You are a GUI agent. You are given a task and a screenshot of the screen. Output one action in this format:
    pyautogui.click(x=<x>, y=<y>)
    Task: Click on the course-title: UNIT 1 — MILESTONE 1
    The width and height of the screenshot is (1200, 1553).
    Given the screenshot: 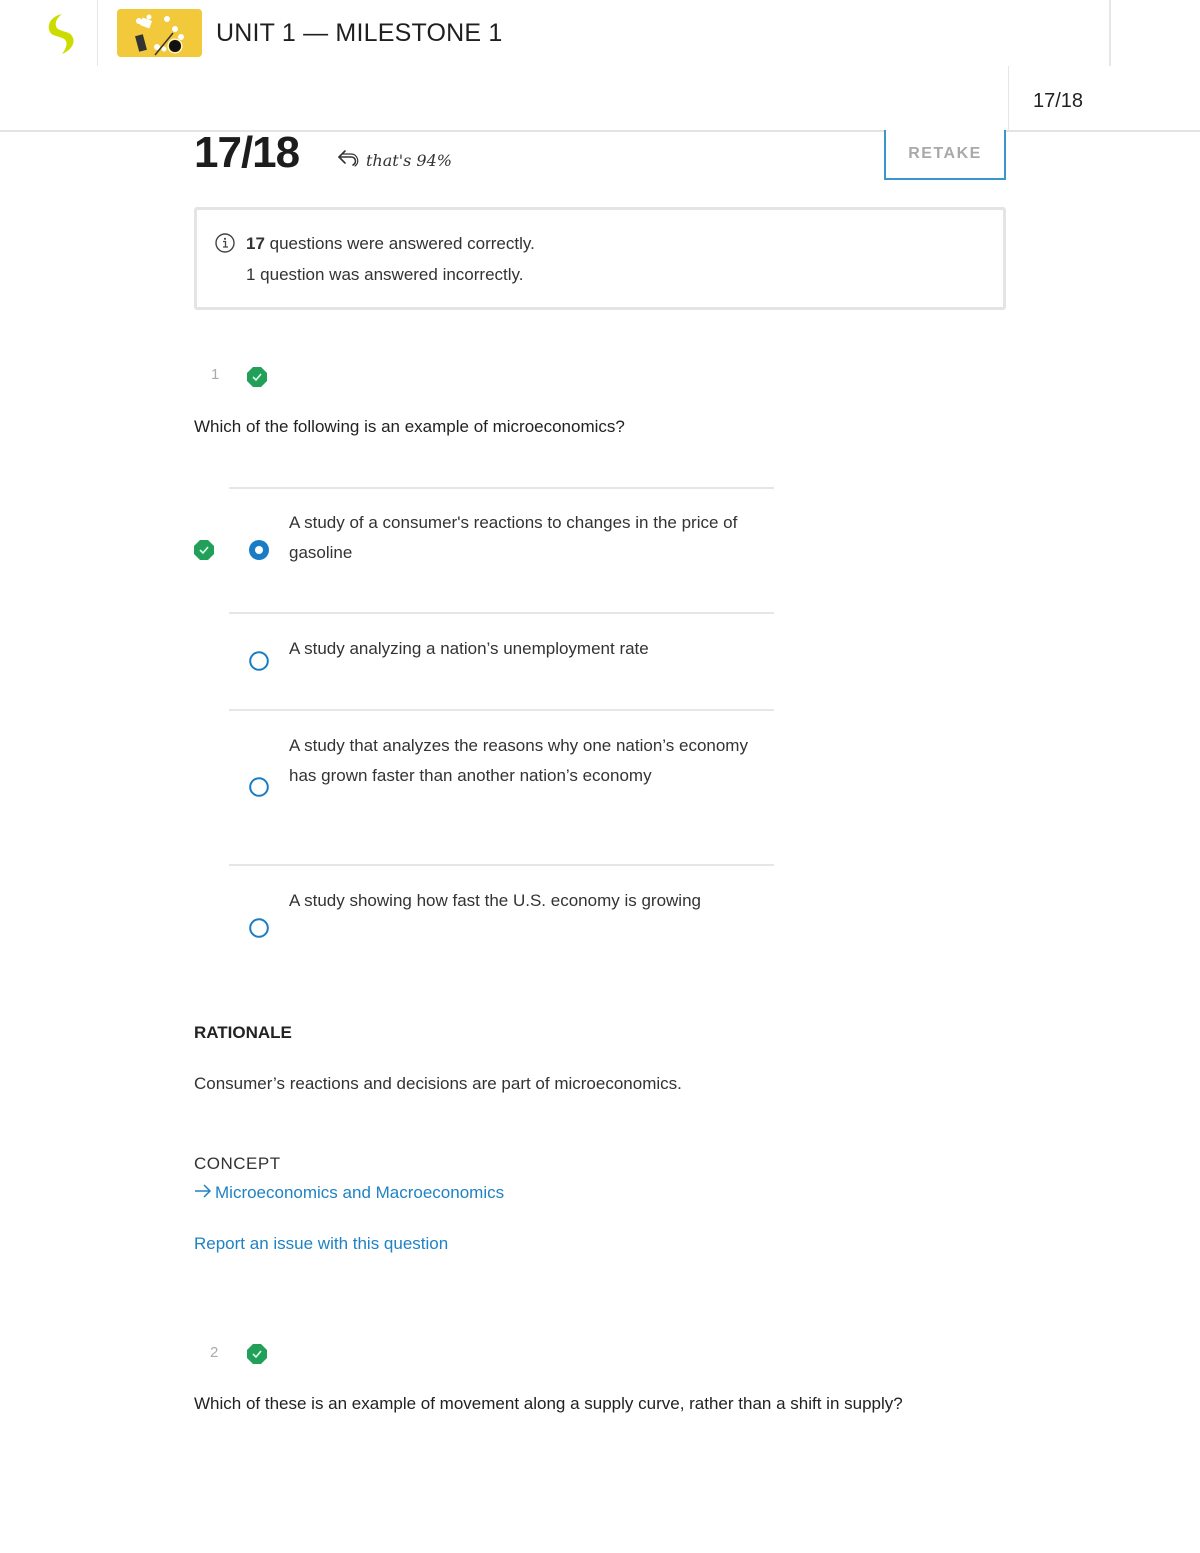 What is the action you would take?
    pyautogui.click(x=359, y=33)
    